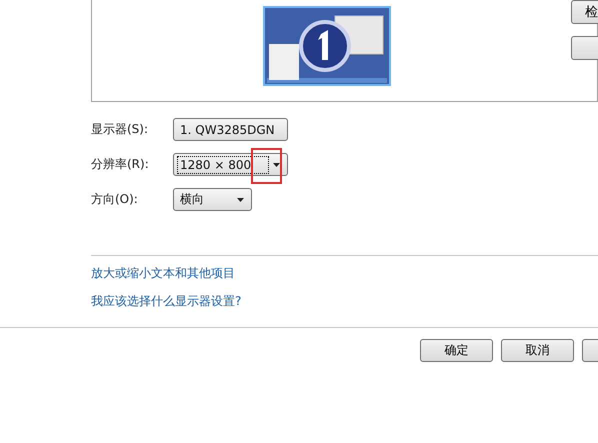 The width and height of the screenshot is (598, 443). Describe the element at coordinates (456, 350) in the screenshot. I see `dialog-button: 确定` at that location.